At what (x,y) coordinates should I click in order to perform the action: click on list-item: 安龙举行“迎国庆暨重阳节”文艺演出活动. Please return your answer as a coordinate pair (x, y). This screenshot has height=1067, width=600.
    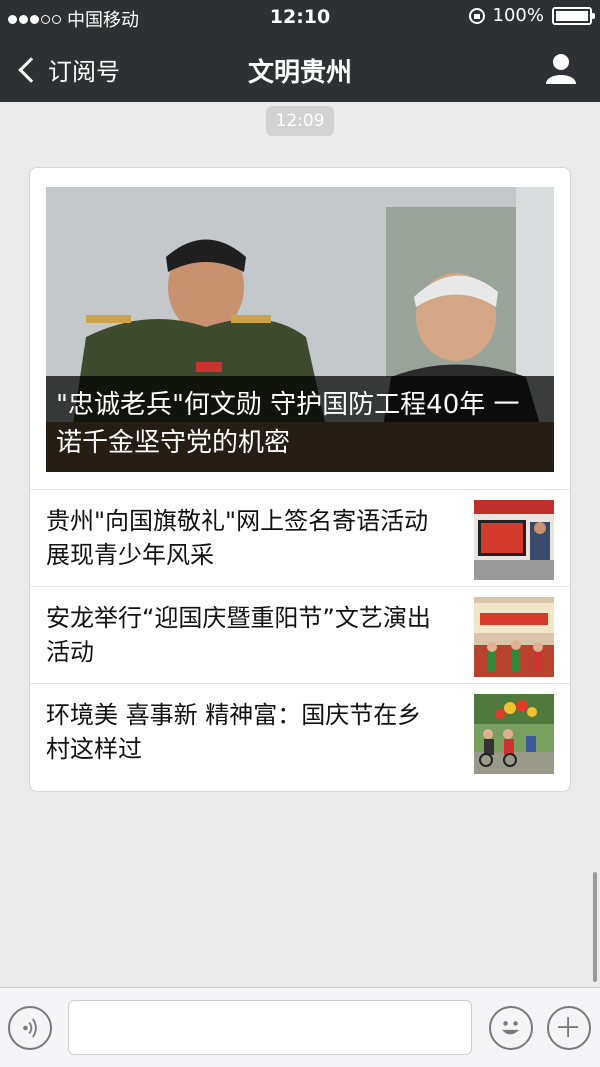
    Looking at the image, I should click on (300, 634).